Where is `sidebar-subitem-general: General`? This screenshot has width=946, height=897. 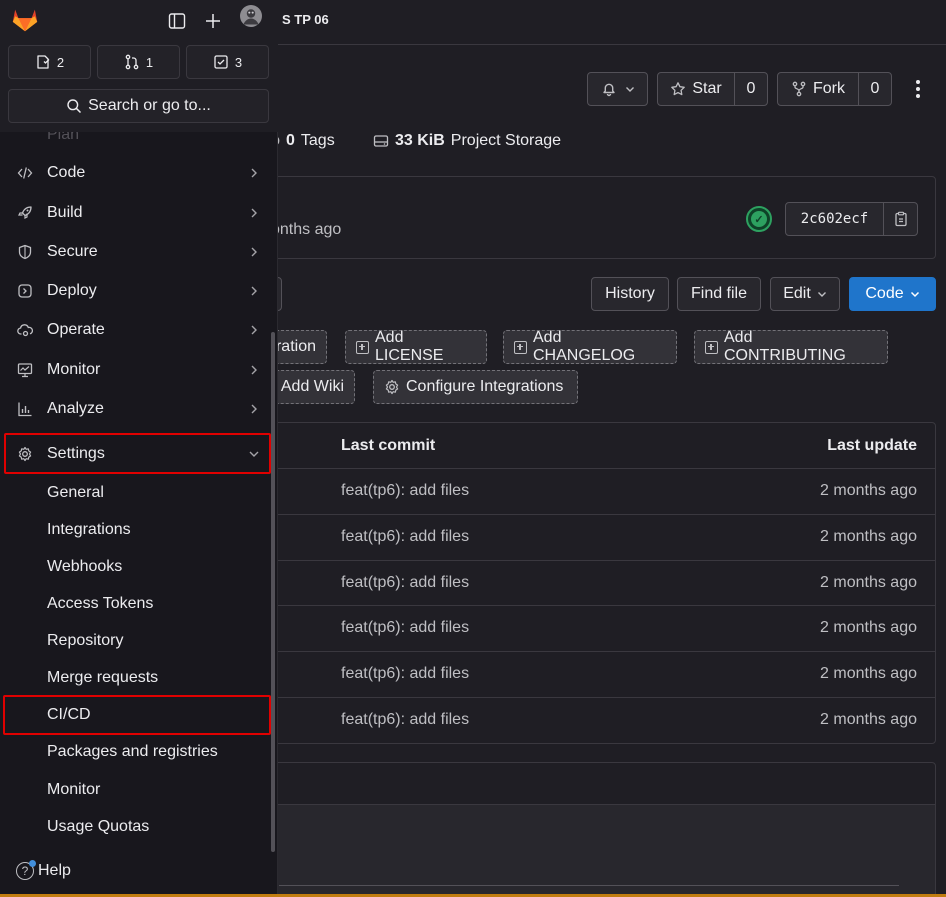
sidebar-subitem-general: General is located at coordinates (75, 493).